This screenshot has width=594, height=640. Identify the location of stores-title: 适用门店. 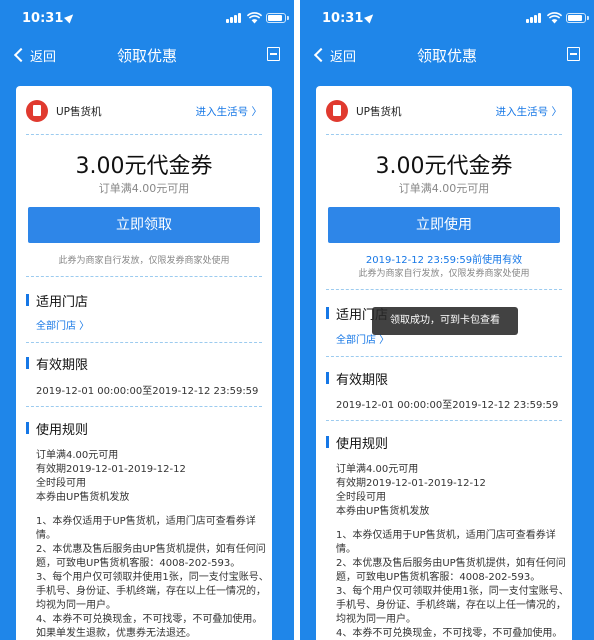
(57, 300).